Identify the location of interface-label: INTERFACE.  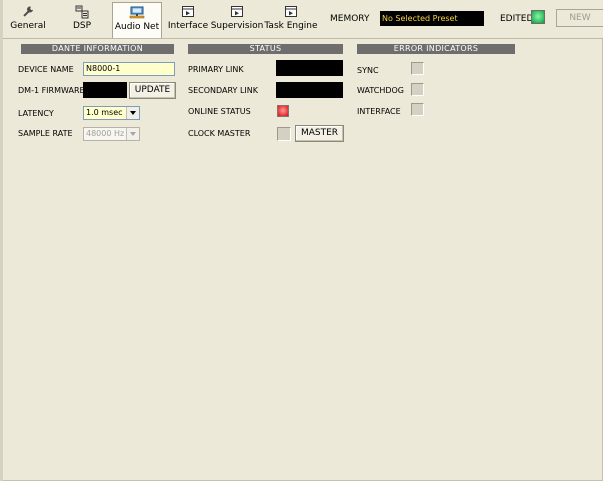
(379, 111).